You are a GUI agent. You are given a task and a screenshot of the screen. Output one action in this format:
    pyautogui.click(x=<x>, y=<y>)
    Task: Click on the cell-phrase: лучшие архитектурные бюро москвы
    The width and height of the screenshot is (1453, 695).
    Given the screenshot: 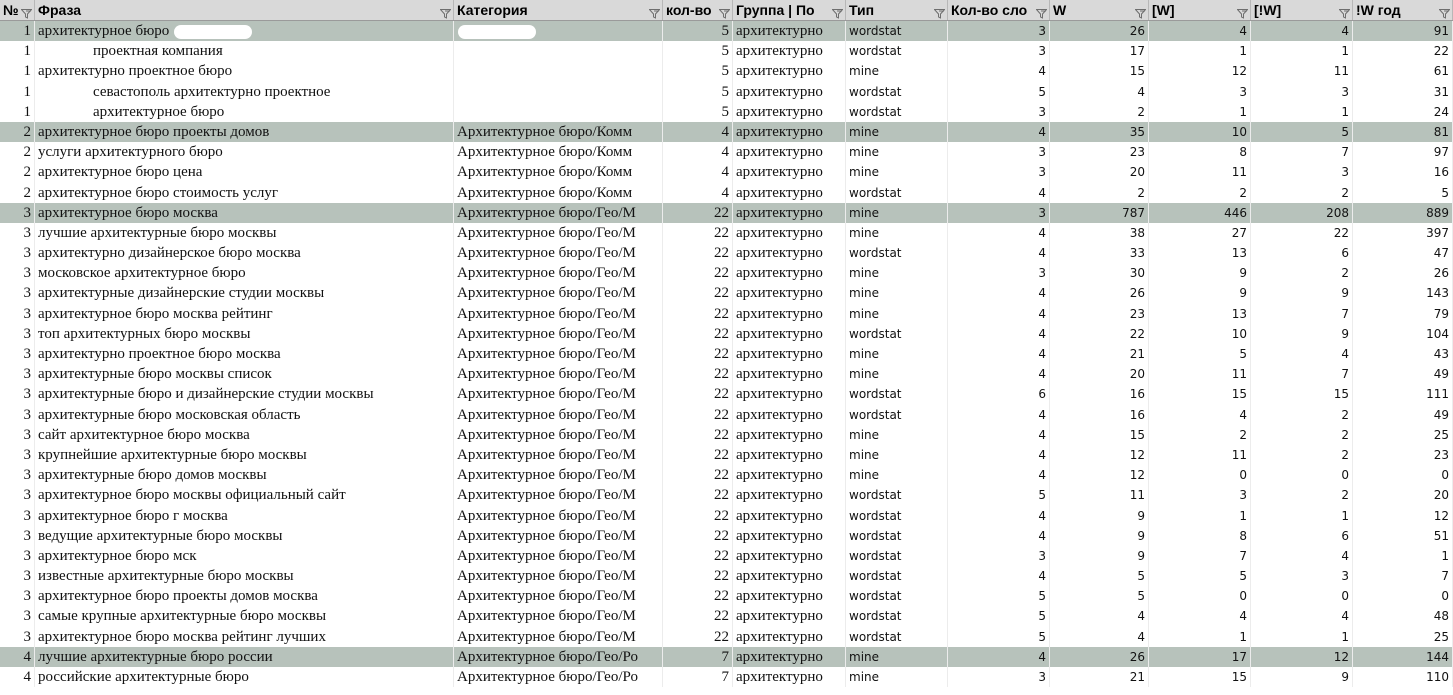 What is the action you would take?
    pyautogui.click(x=244, y=233)
    